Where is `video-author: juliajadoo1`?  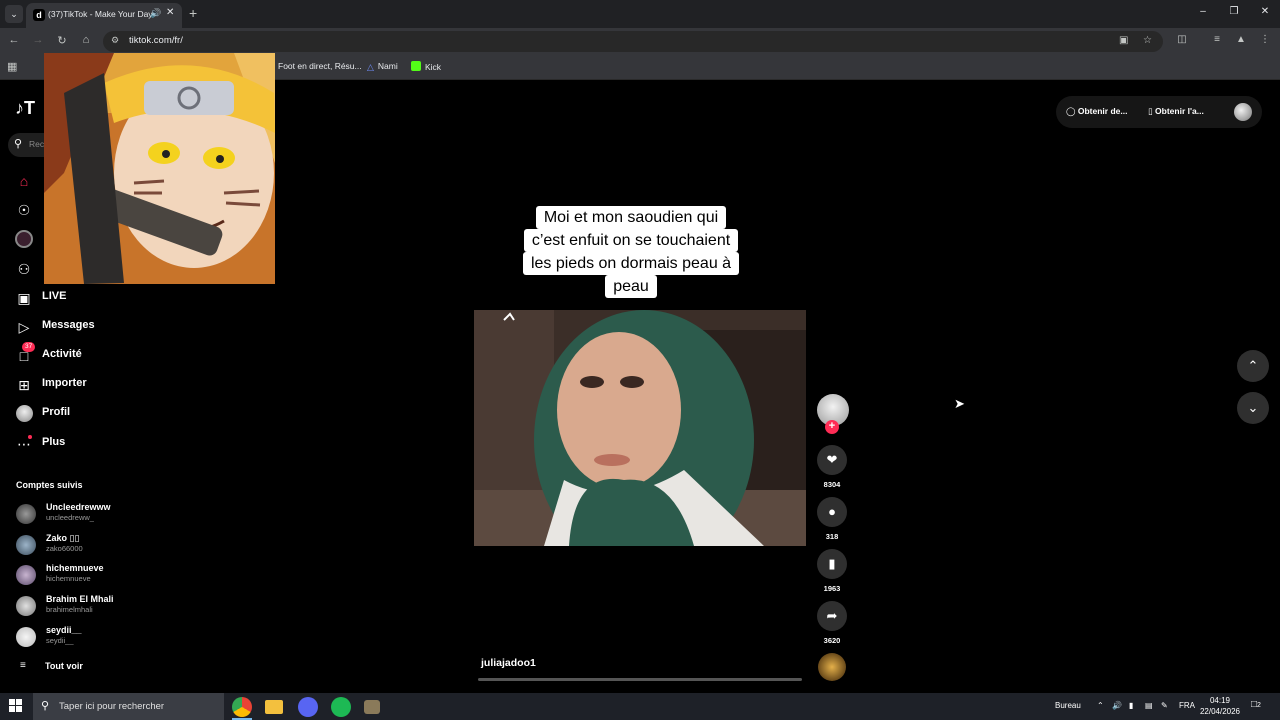 video-author: juliajadoo1 is located at coordinates (508, 663).